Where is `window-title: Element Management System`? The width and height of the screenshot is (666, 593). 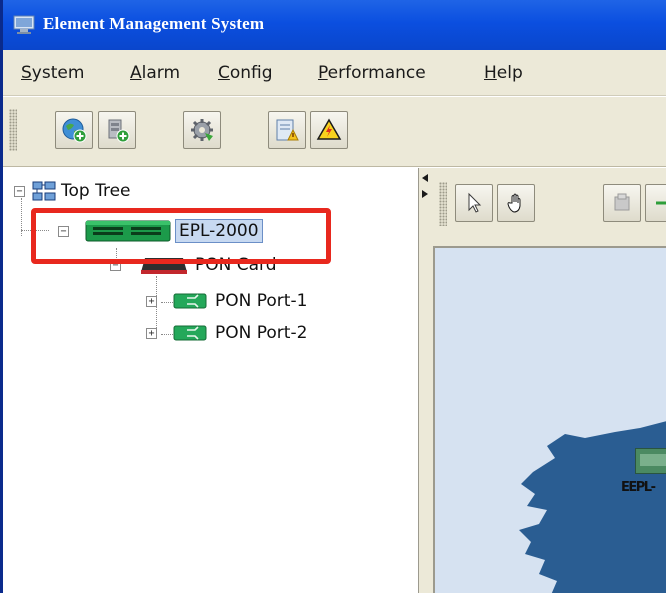 window-title: Element Management System is located at coordinates (154, 23).